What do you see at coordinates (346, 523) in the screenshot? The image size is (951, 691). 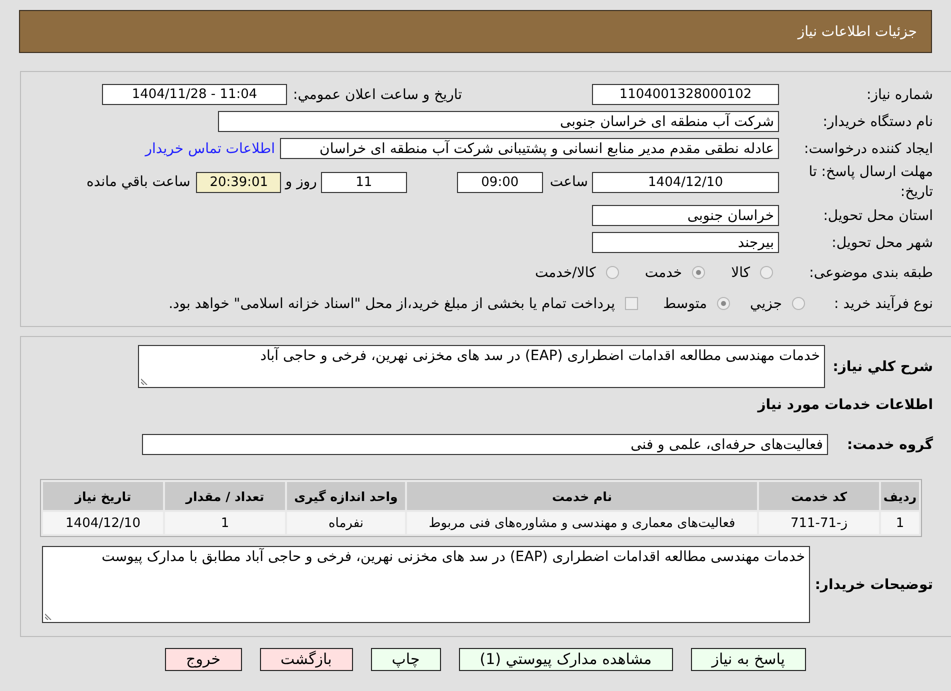 I see `table-cell: نفرماه` at bounding box center [346, 523].